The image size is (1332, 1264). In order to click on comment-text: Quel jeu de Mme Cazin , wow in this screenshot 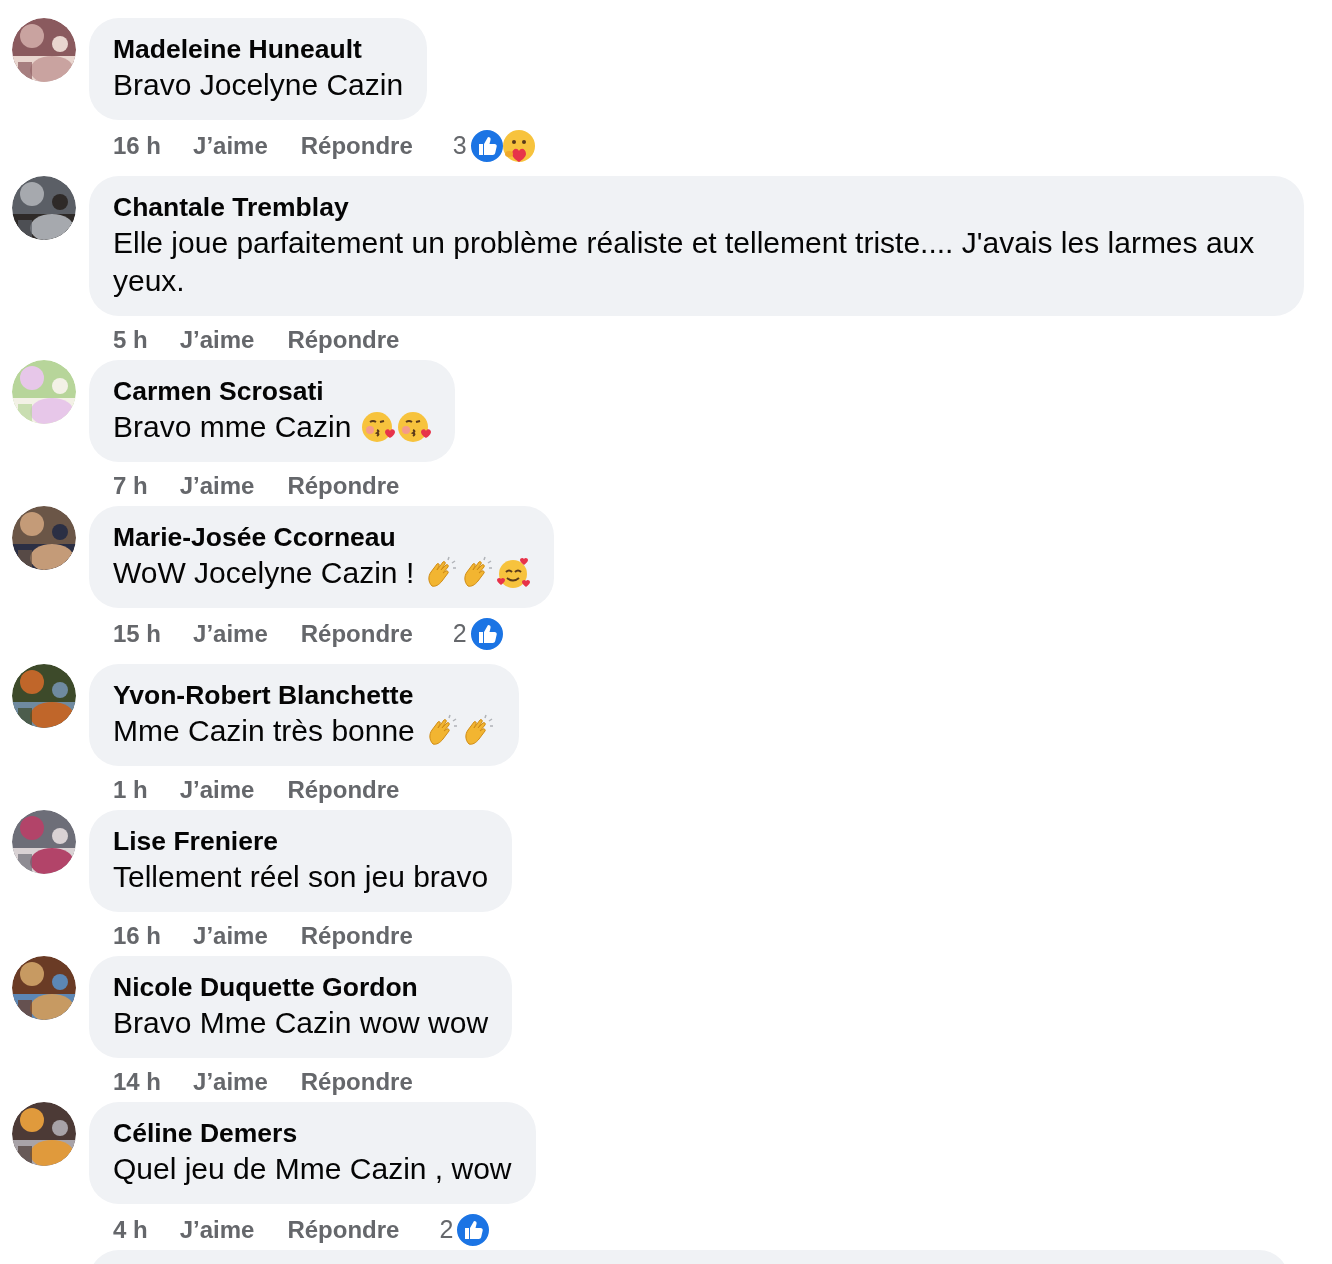, I will do `click(312, 1169)`.